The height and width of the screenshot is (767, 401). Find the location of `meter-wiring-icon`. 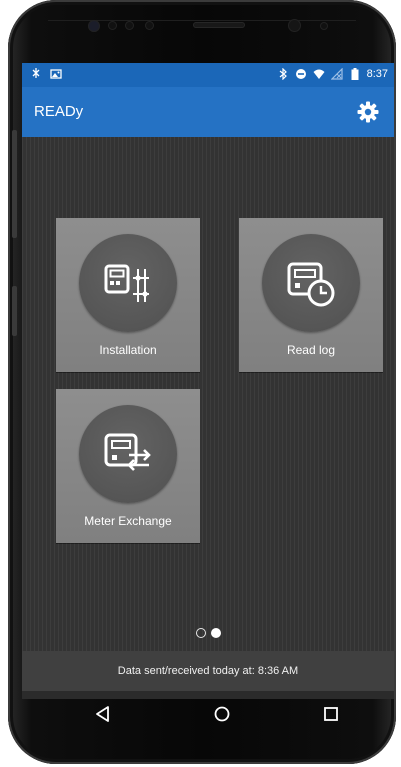

meter-wiring-icon is located at coordinates (126, 283).